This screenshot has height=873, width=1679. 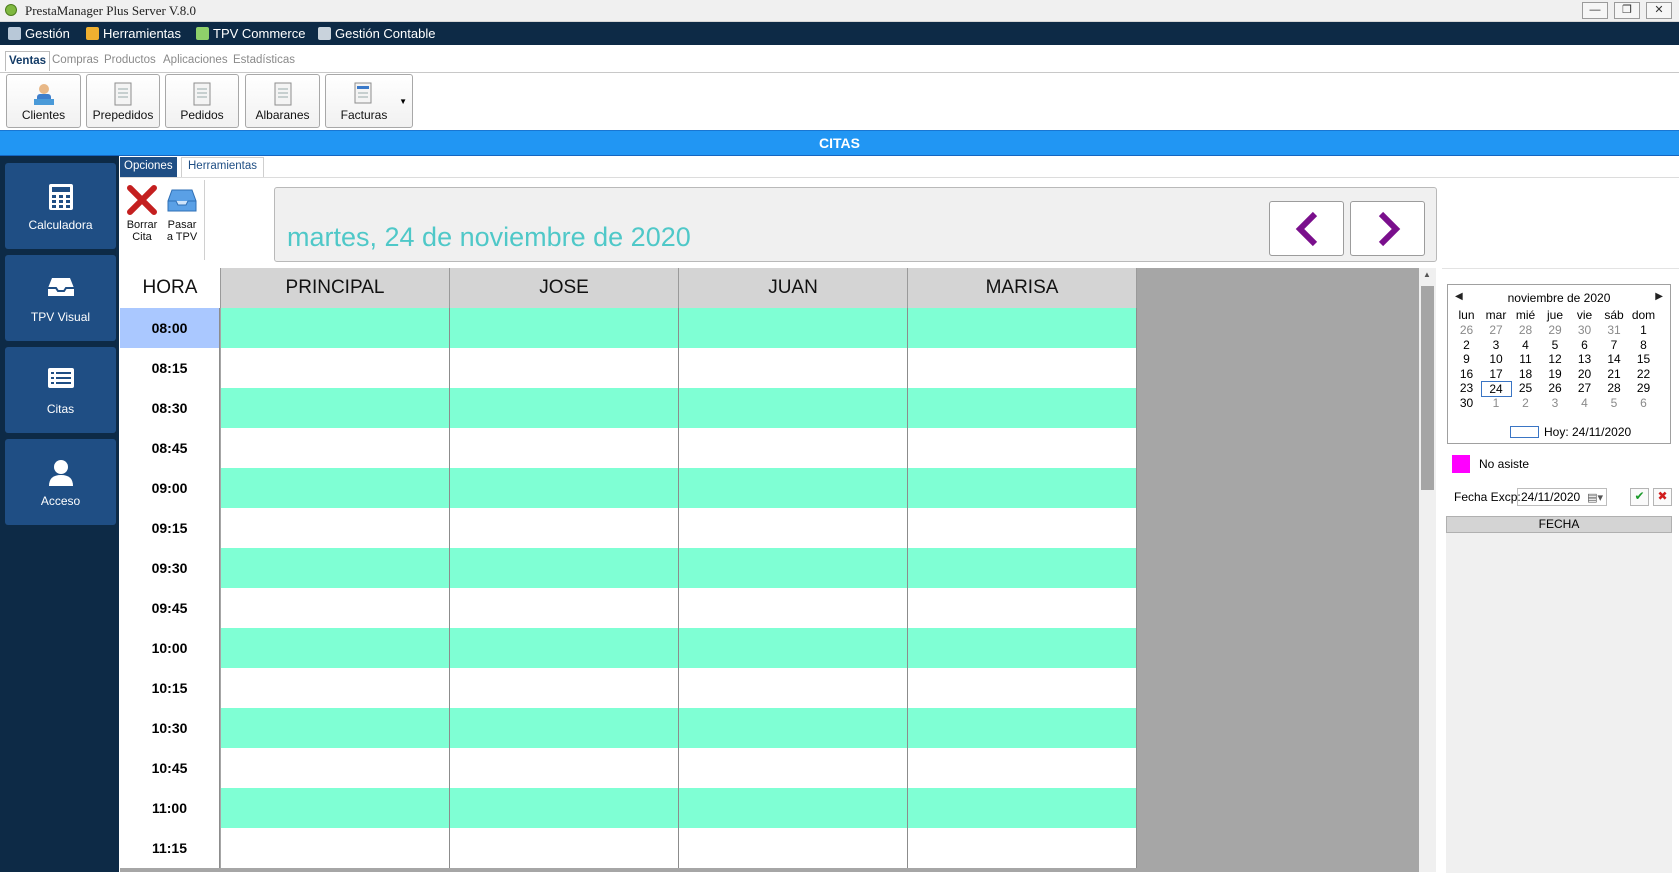 What do you see at coordinates (170, 728) in the screenshot?
I see `time-cell: 10:30` at bounding box center [170, 728].